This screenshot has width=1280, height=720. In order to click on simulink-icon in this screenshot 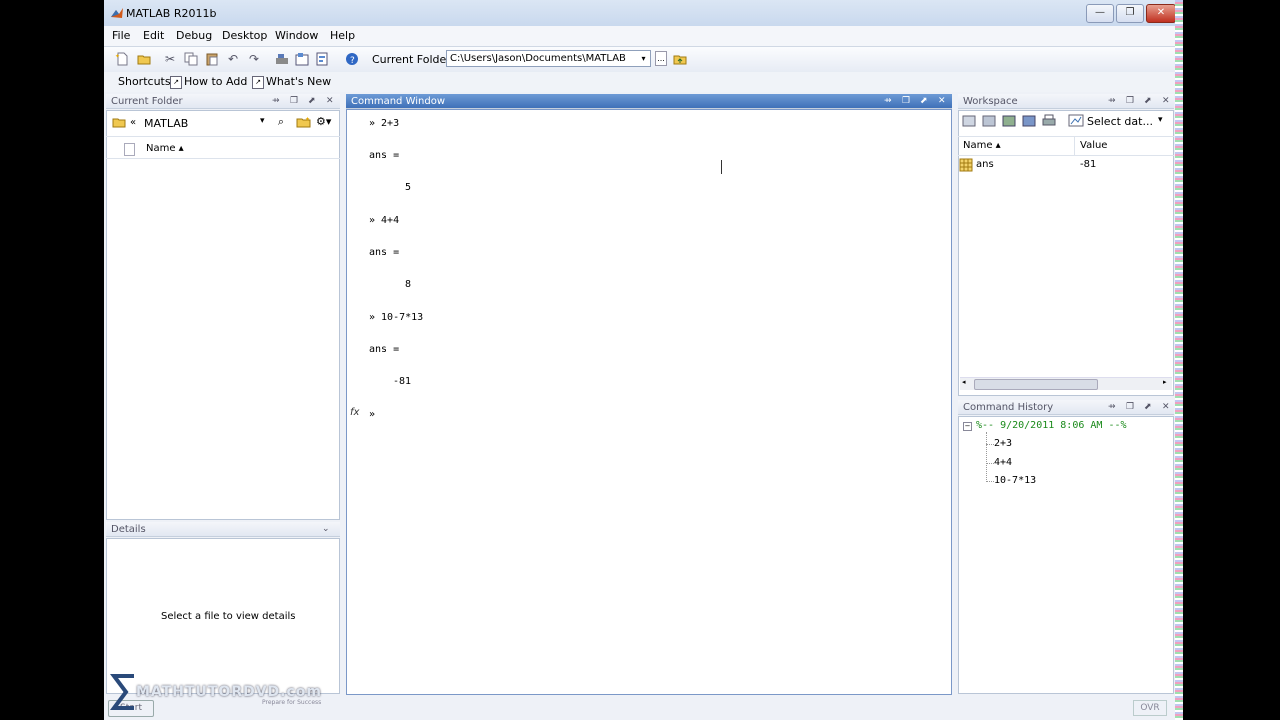, I will do `click(282, 59)`.